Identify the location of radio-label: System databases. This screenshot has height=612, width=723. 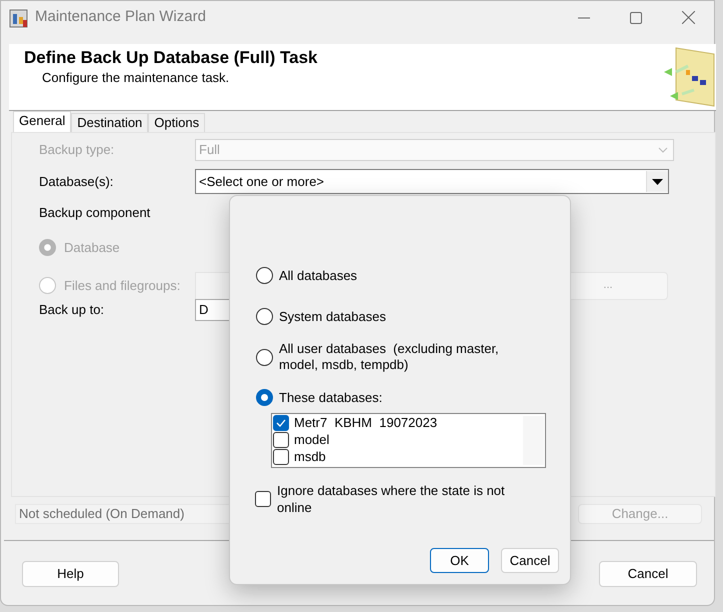
(333, 316).